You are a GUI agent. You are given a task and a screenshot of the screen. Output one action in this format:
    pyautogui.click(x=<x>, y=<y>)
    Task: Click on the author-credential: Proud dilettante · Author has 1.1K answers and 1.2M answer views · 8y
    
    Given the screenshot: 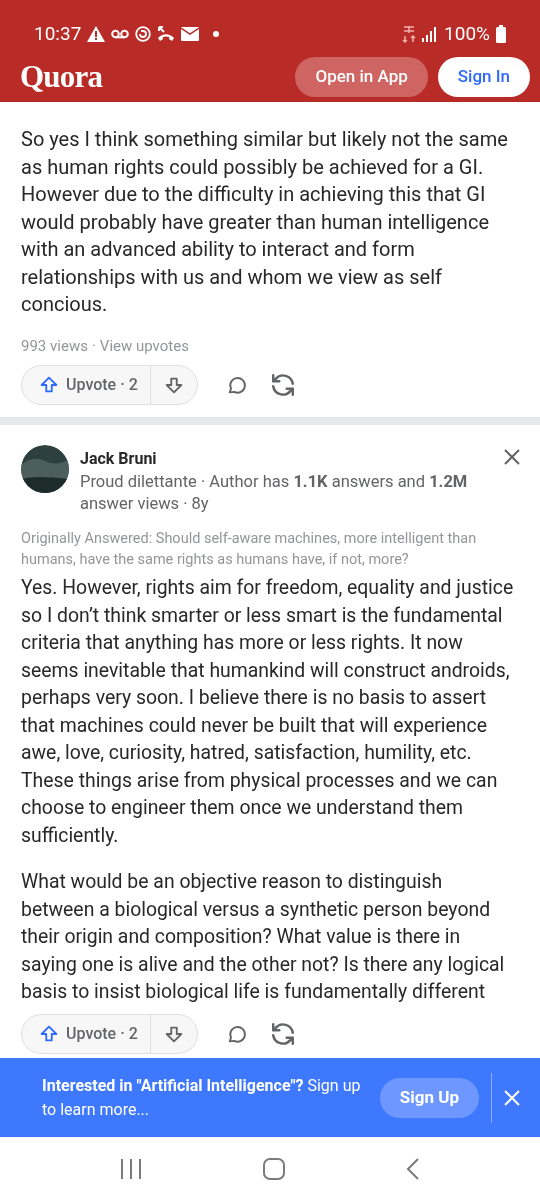 What is the action you would take?
    pyautogui.click(x=274, y=493)
    